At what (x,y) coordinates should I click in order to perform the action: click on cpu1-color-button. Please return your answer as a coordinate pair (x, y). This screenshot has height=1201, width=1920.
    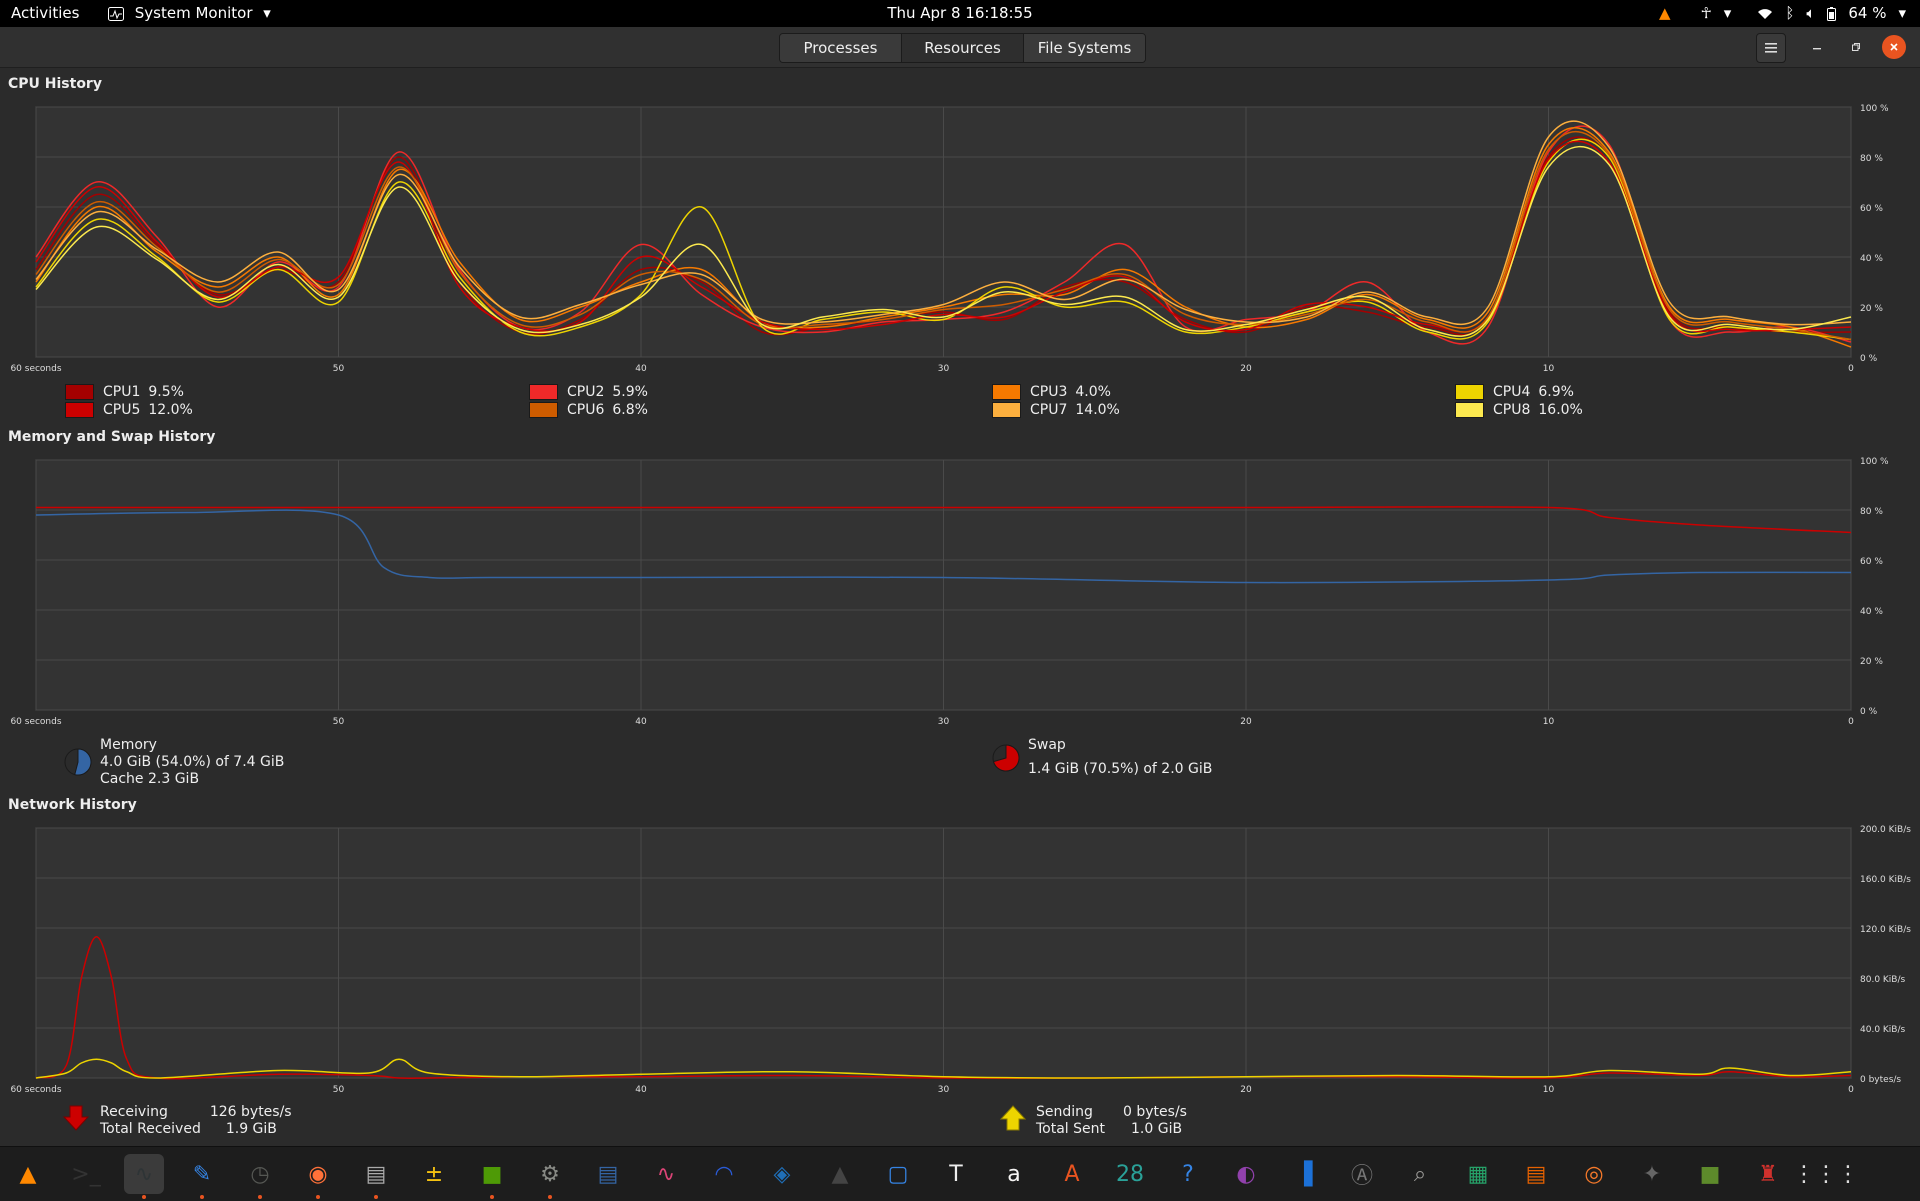
    Looking at the image, I should click on (79, 392).